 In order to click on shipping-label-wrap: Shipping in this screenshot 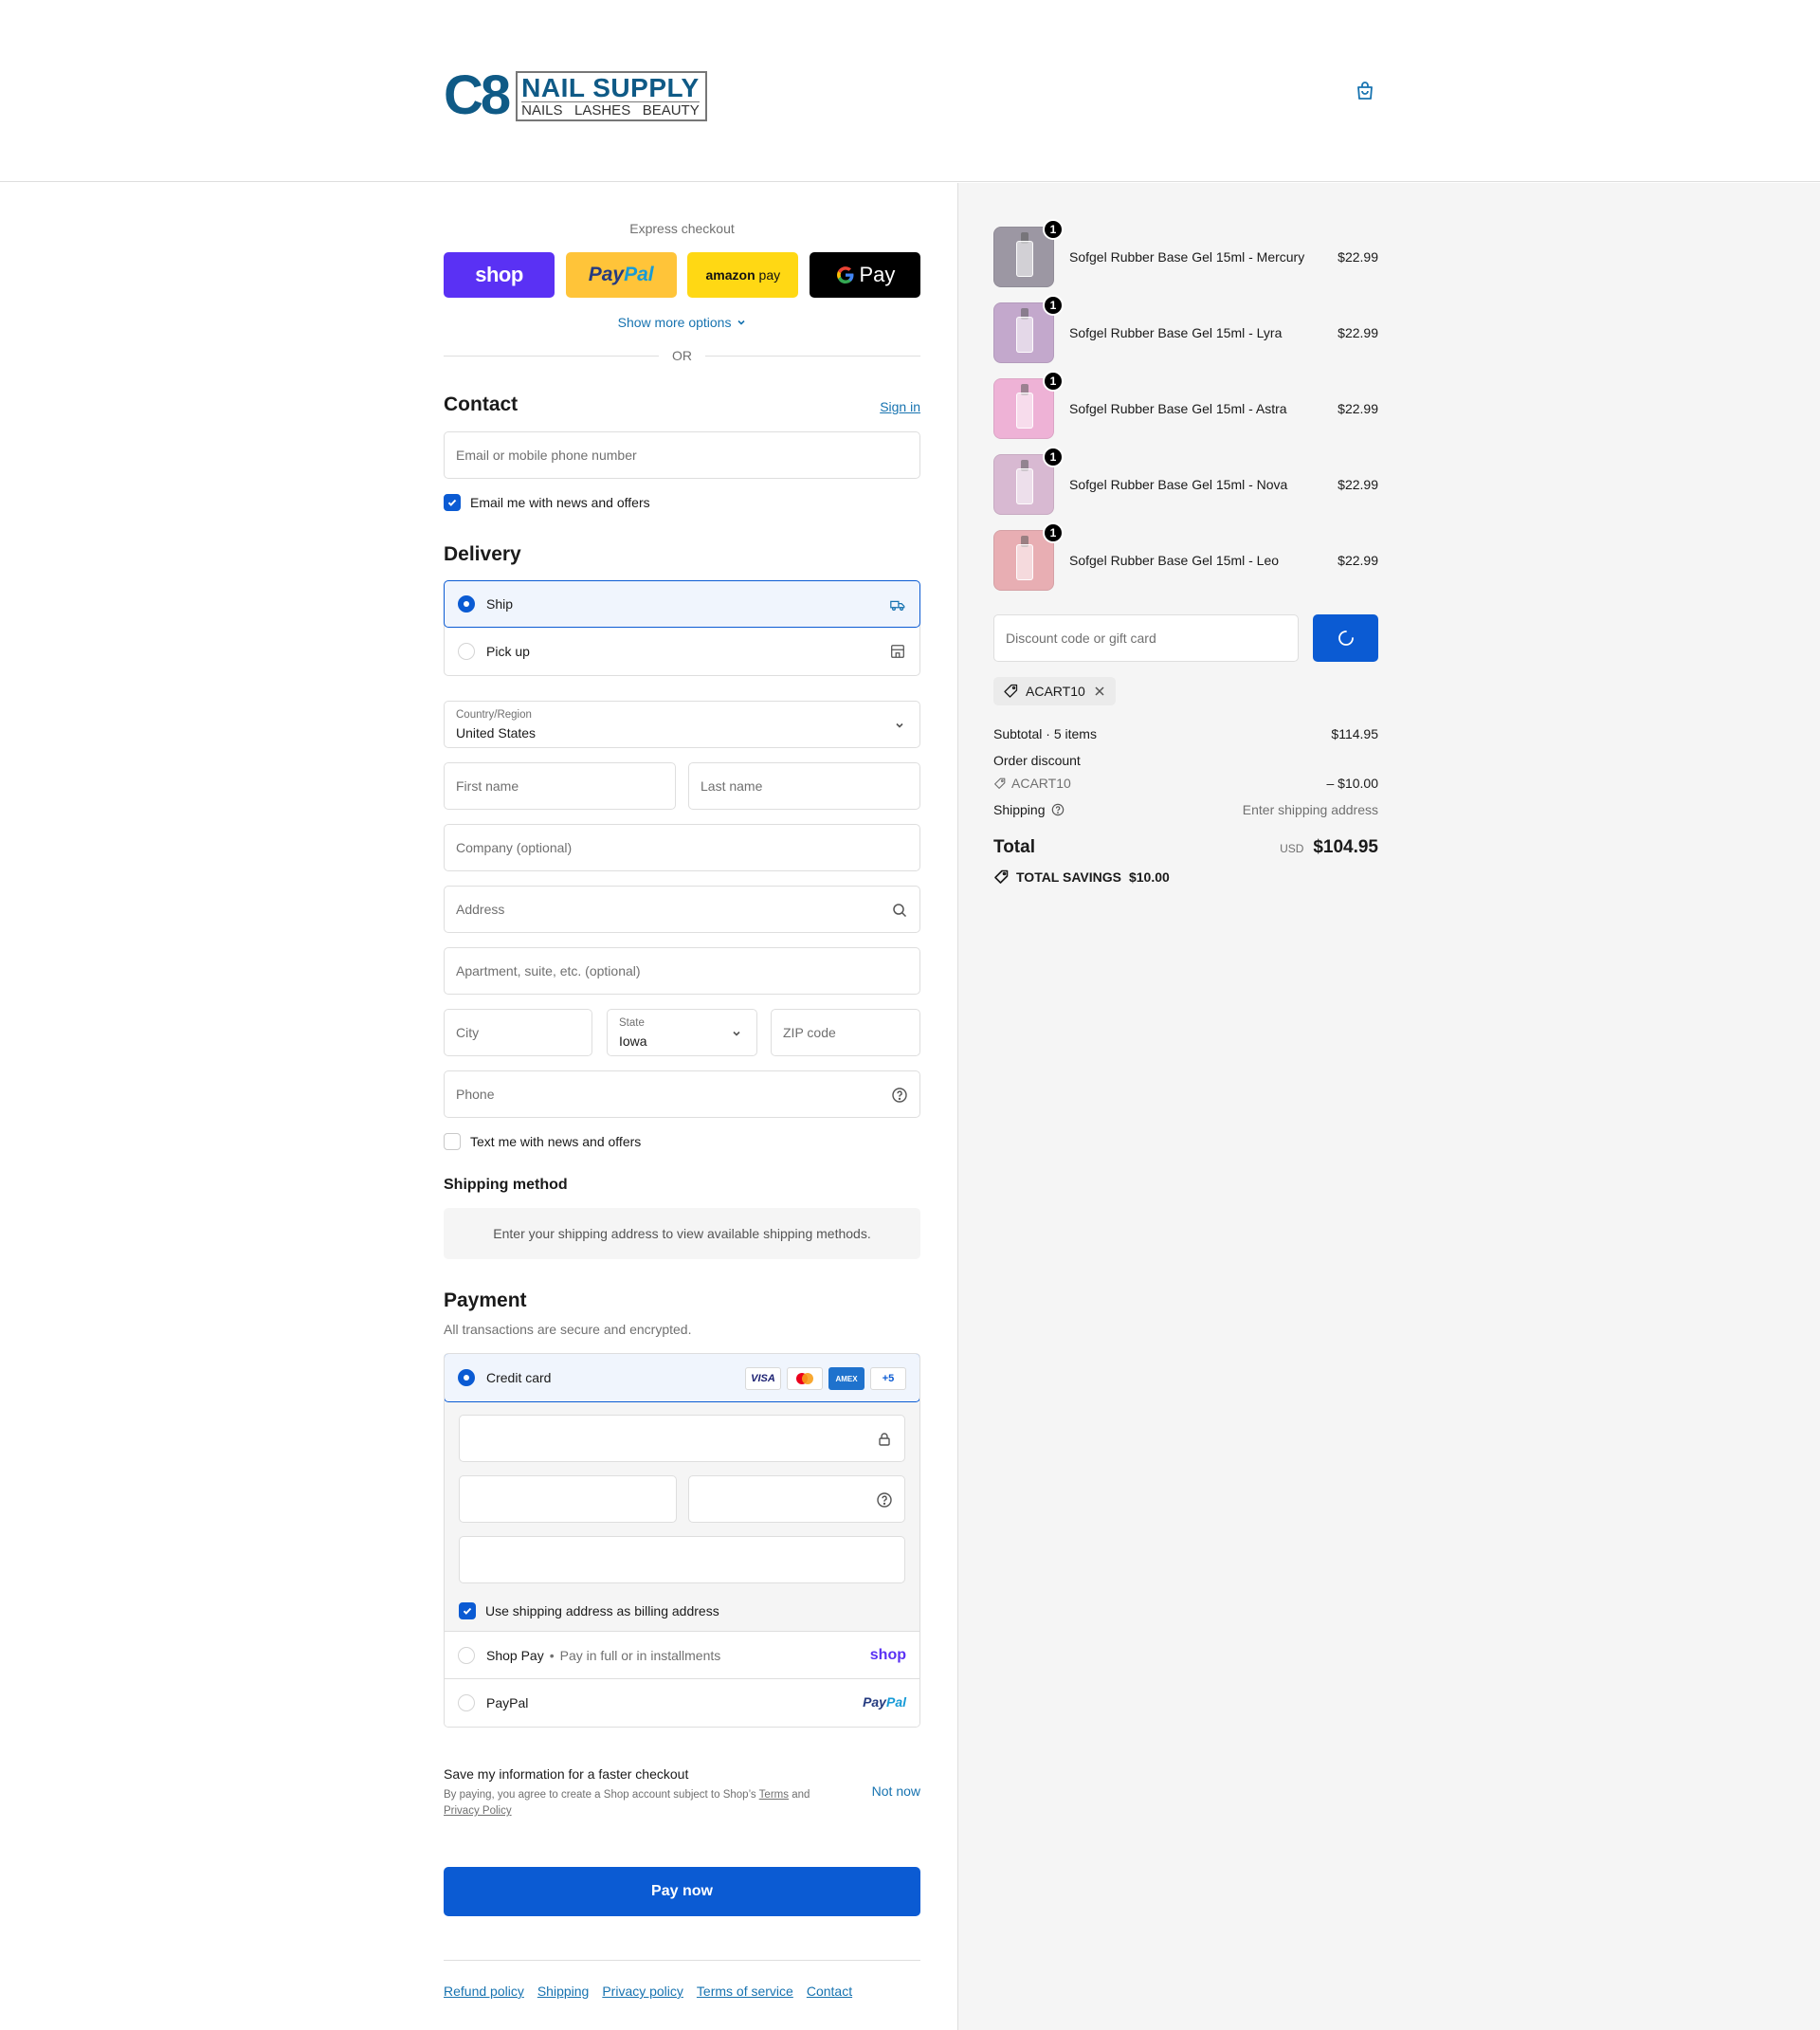, I will do `click(1029, 809)`.